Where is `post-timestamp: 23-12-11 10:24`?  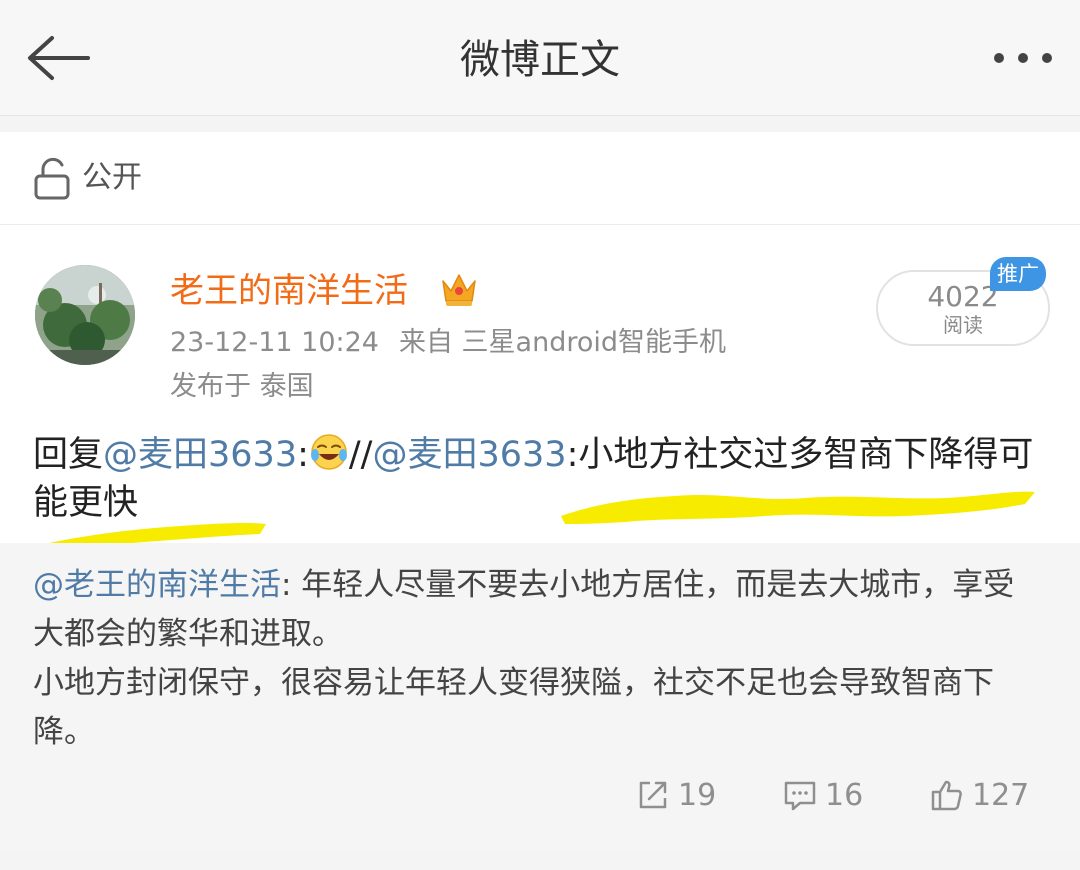 post-timestamp: 23-12-11 10:24 is located at coordinates (274, 342).